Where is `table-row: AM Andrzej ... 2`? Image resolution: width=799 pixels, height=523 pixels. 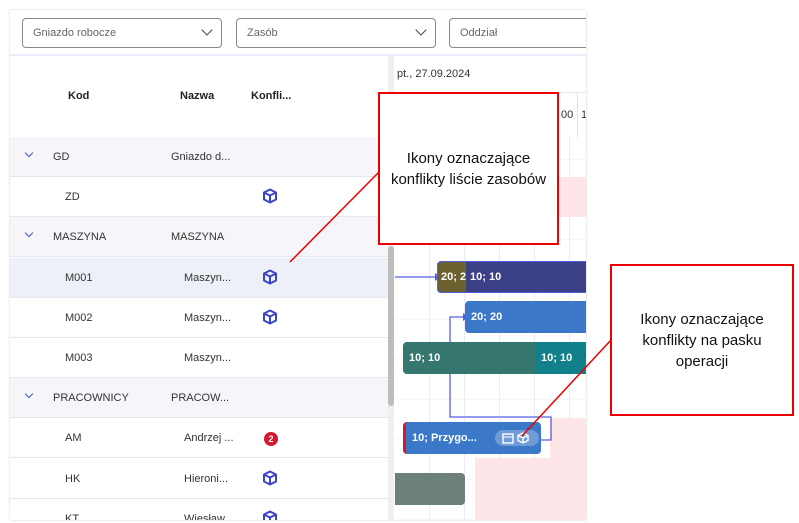
table-row: AM Andrzej ... 2 is located at coordinates (200, 438).